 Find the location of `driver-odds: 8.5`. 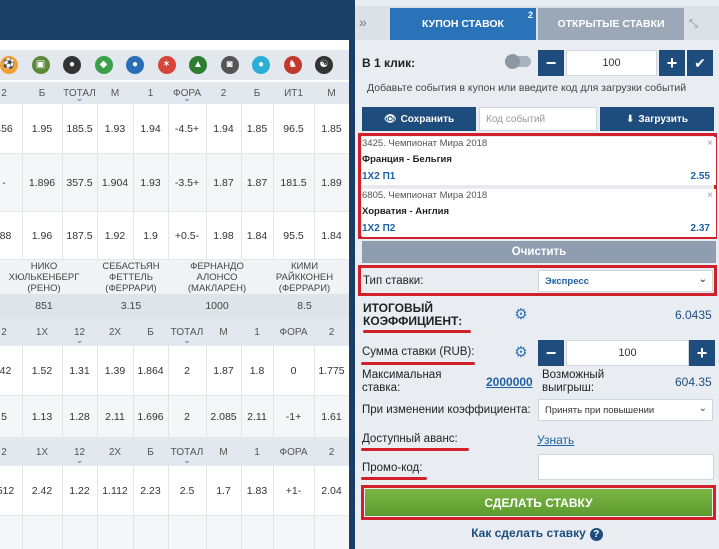

driver-odds: 8.5 is located at coordinates (304, 306).